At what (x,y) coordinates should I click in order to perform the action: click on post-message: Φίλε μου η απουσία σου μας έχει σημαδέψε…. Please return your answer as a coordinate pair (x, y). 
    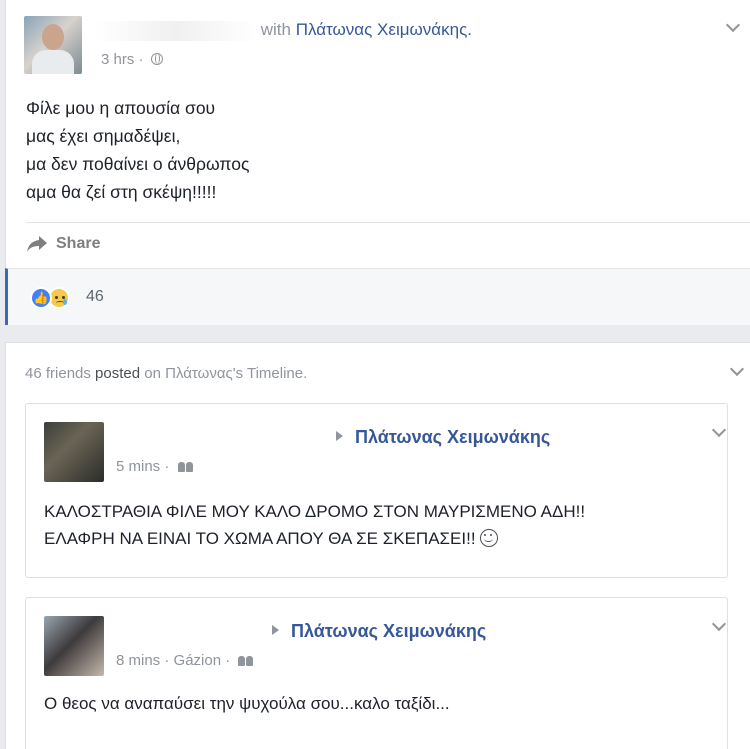
    Looking at the image, I should click on (137, 150).